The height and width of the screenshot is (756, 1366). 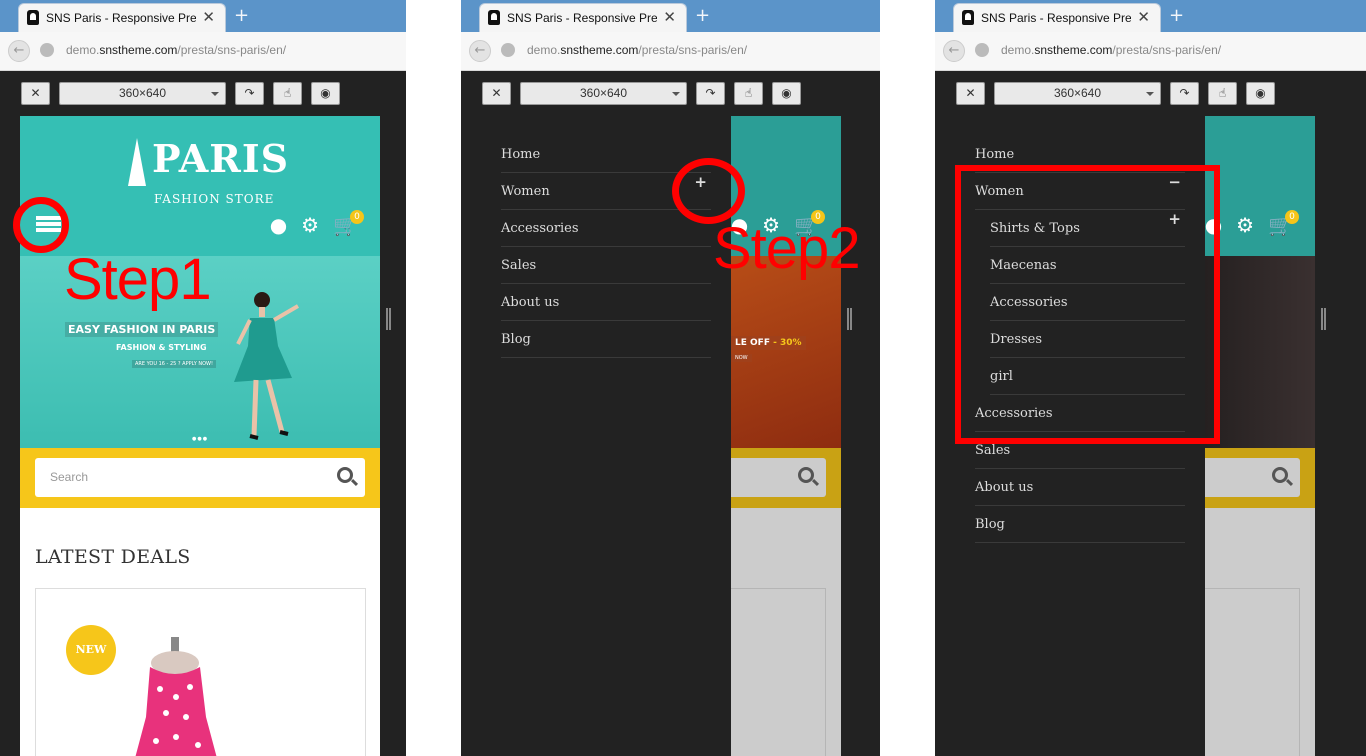 I want to click on store-header: PARIS FASHION STORE ● ⚙ 🛒 0, so click(x=200, y=186).